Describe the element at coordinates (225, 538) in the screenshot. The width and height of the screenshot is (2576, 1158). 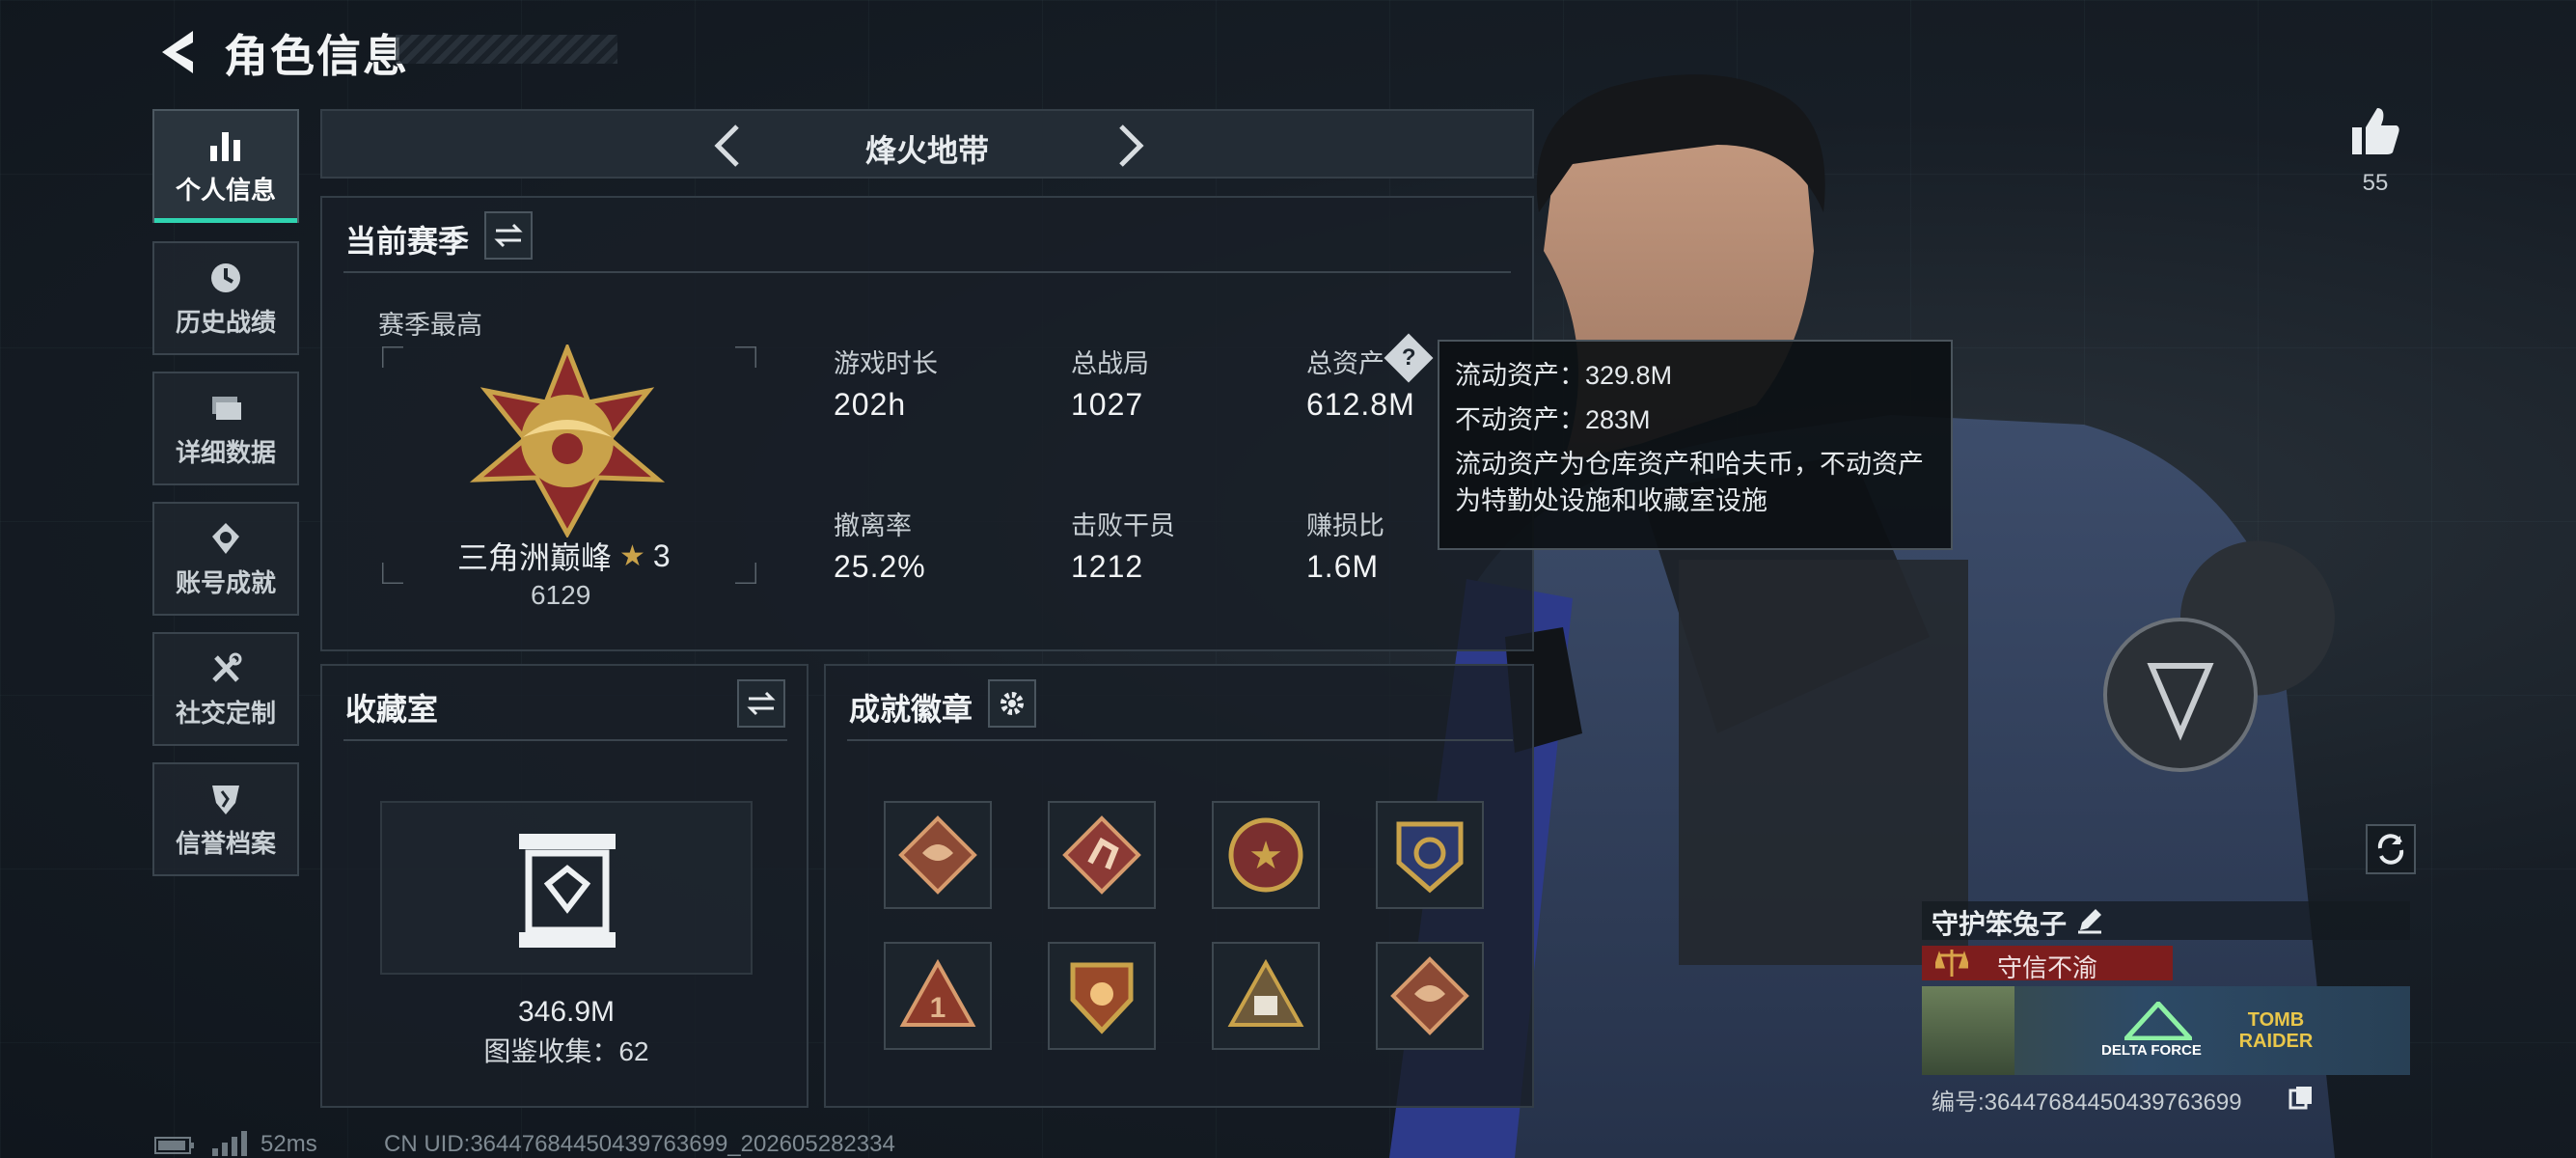
I see `achievement-icon` at that location.